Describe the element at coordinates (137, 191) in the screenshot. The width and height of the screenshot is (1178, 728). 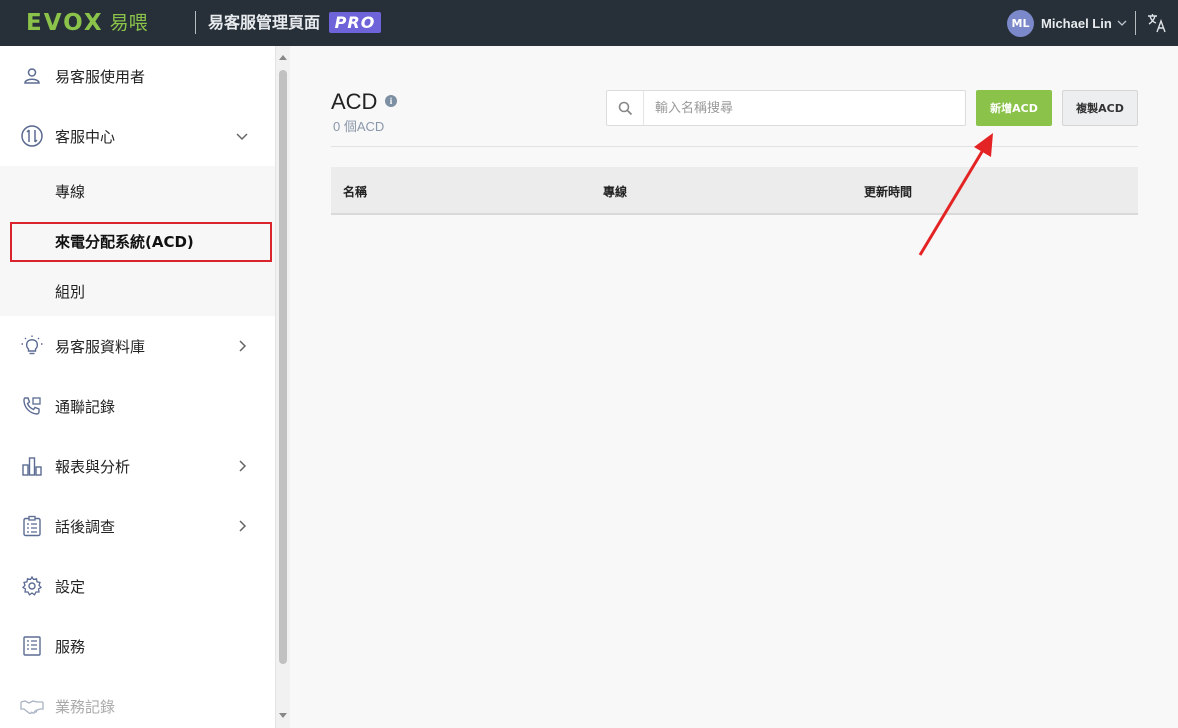
I see `submenu-item-hotline: 專線` at that location.